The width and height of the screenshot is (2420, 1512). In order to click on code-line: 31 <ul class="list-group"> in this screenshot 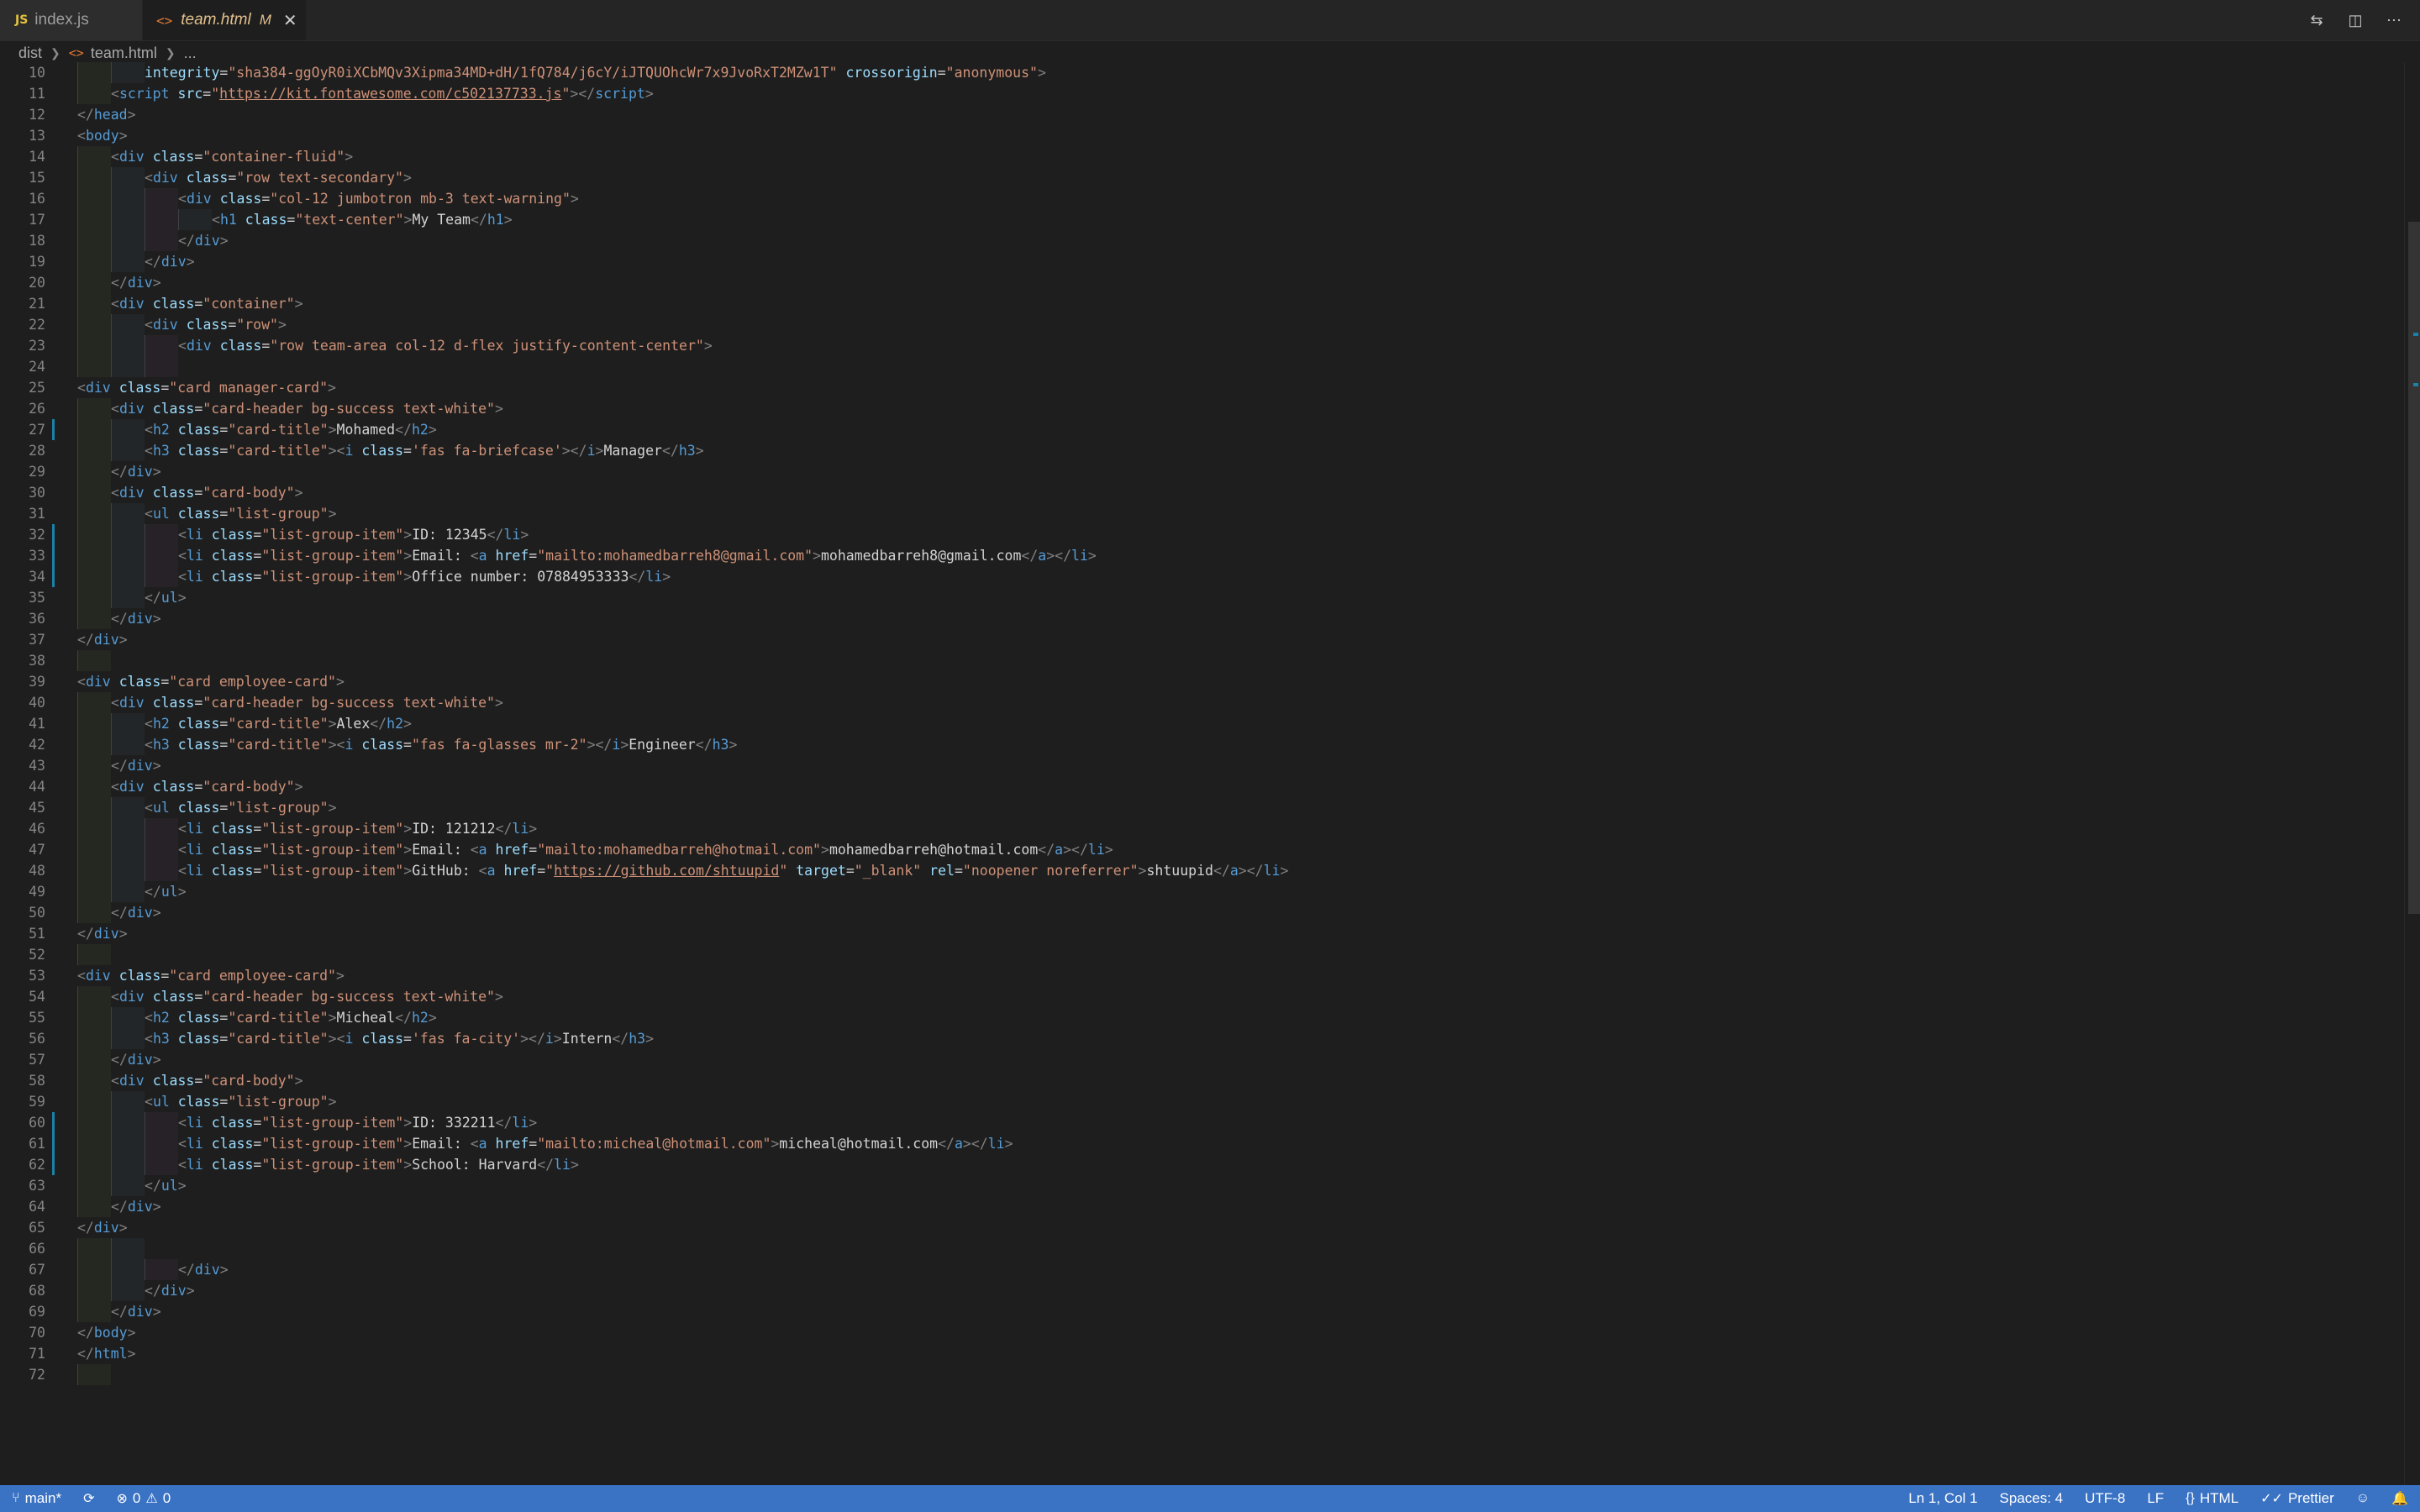, I will do `click(1202, 513)`.